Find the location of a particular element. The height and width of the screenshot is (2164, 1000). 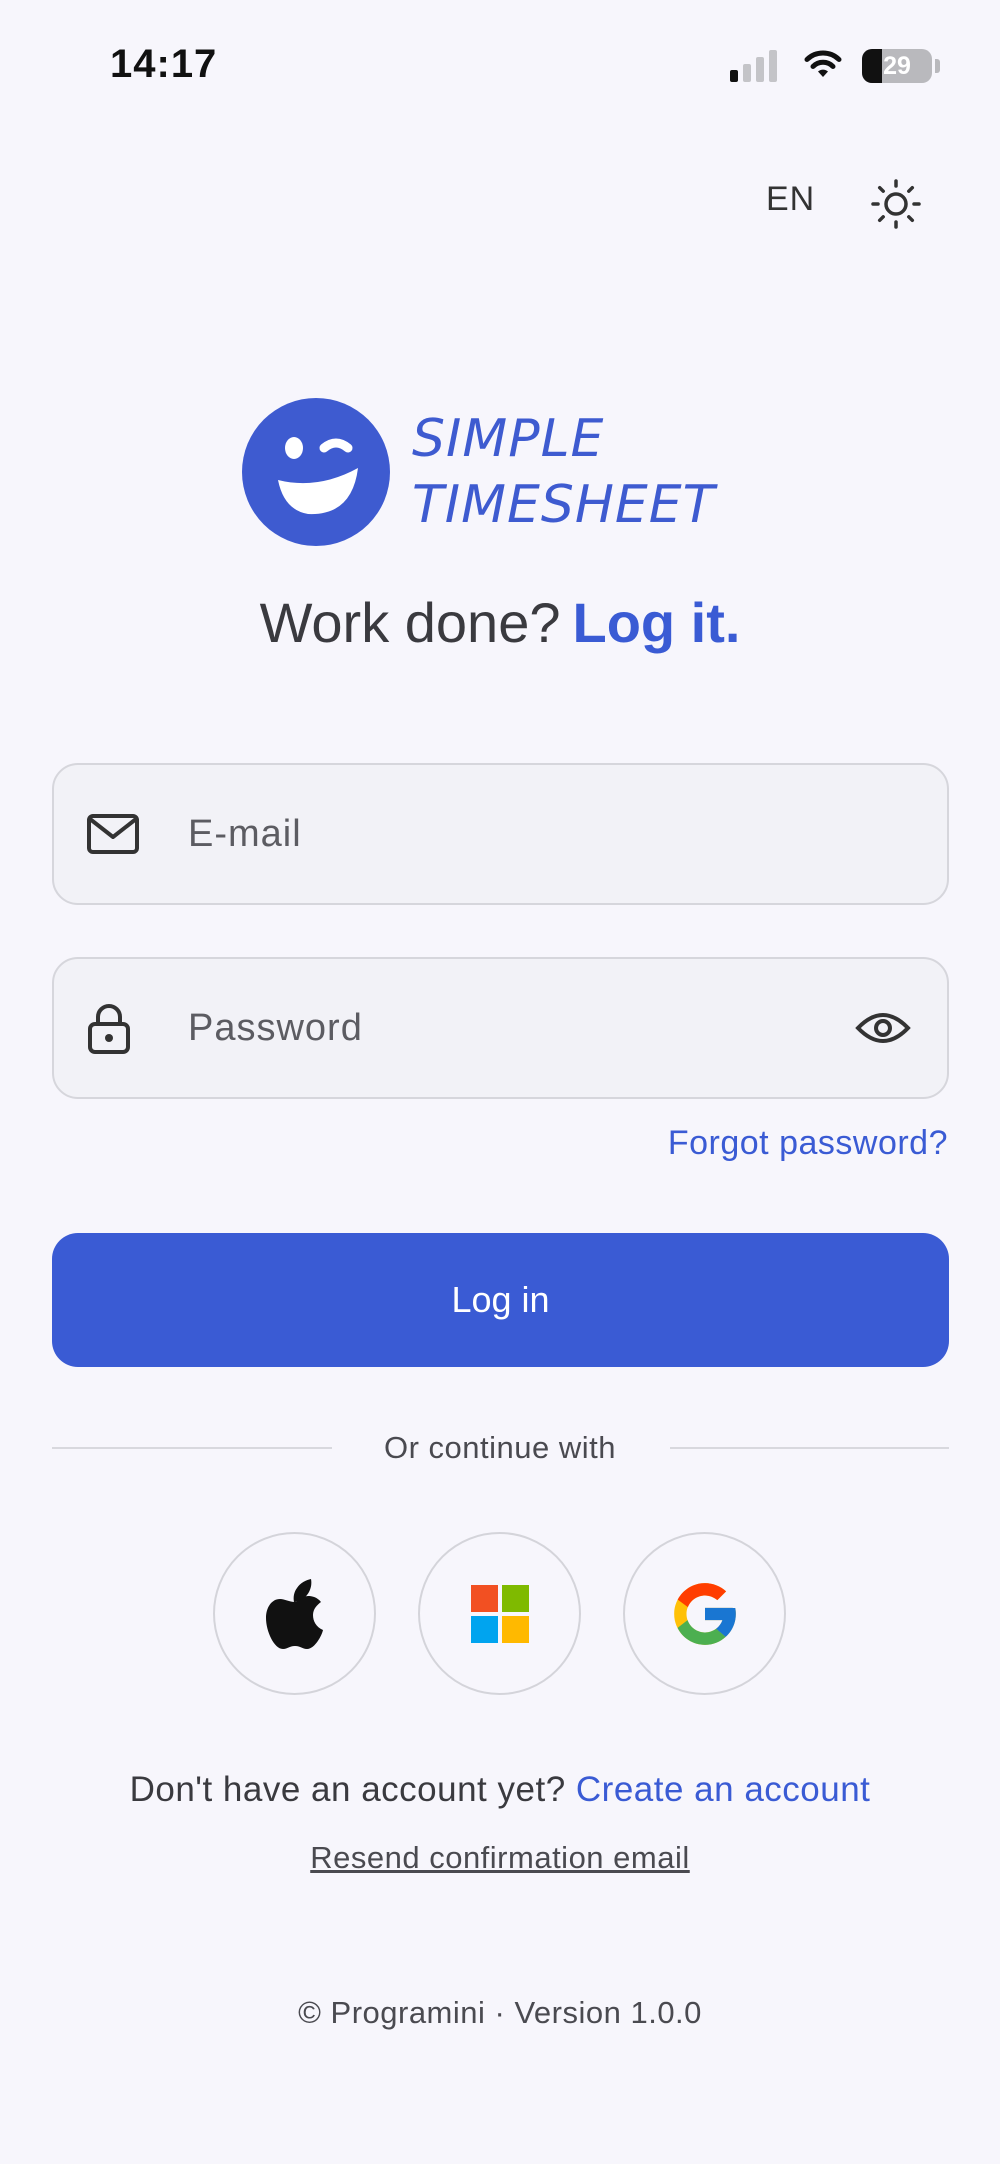

logo-wordmark: SIMPLE TIMESHEET is located at coordinates (563, 472).